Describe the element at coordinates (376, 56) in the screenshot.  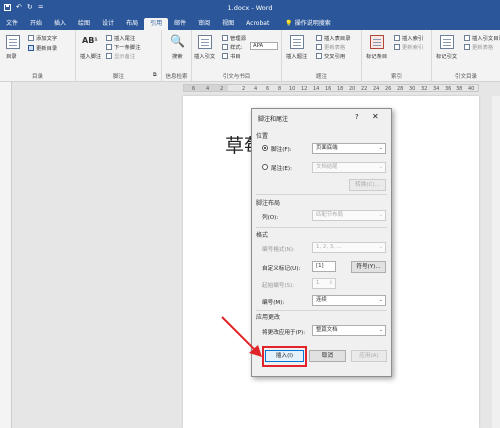
I see `mark-entry-button: 标记条目` at that location.